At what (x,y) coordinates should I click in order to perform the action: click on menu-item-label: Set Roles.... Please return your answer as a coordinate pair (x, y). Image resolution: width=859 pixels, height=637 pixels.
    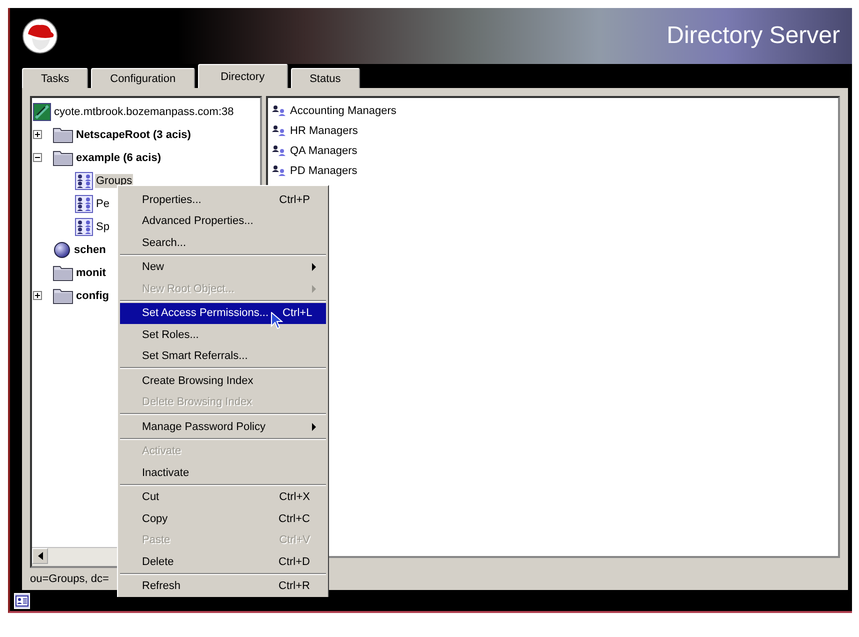
    Looking at the image, I should click on (170, 334).